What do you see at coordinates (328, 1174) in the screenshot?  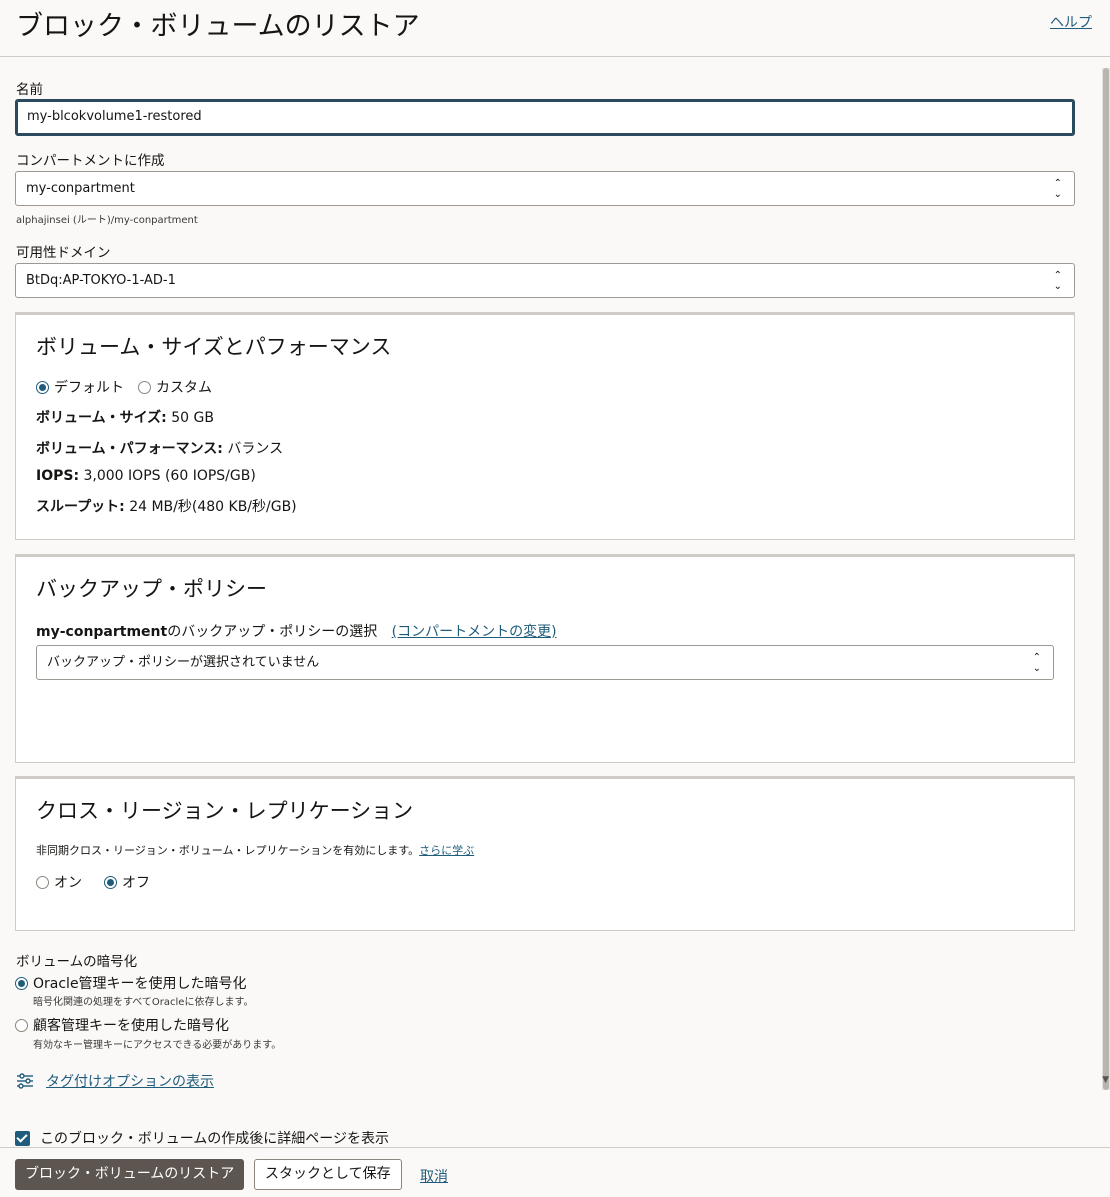 I see `save-as-stack-button: スタックとして保存` at bounding box center [328, 1174].